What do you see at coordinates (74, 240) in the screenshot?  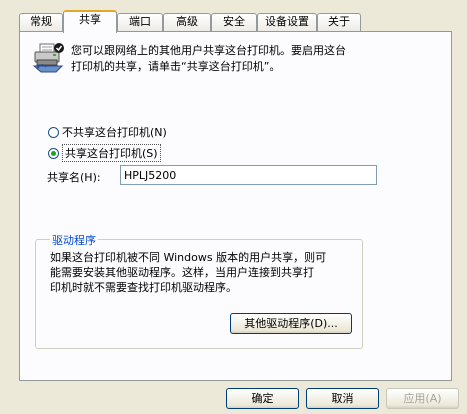 I see `drivers-legend: 驱动程序` at bounding box center [74, 240].